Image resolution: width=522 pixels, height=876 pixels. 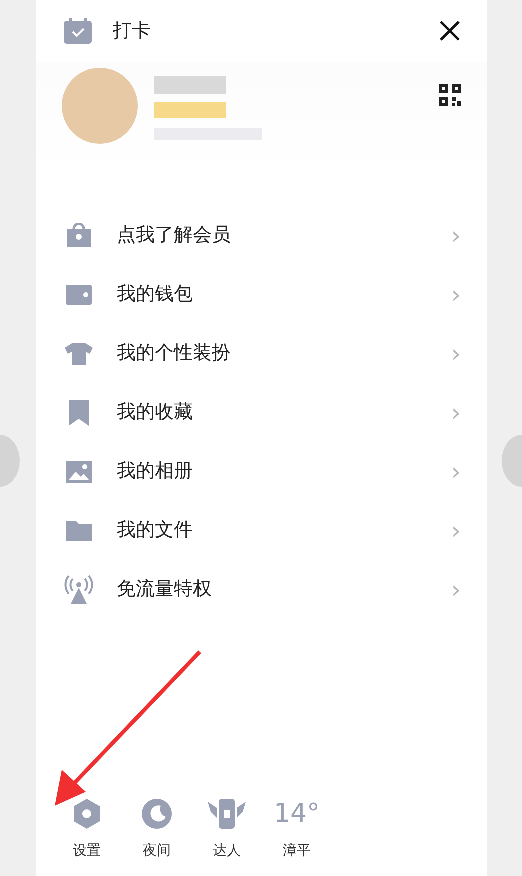 I want to click on wallet-icon, so click(x=79, y=294).